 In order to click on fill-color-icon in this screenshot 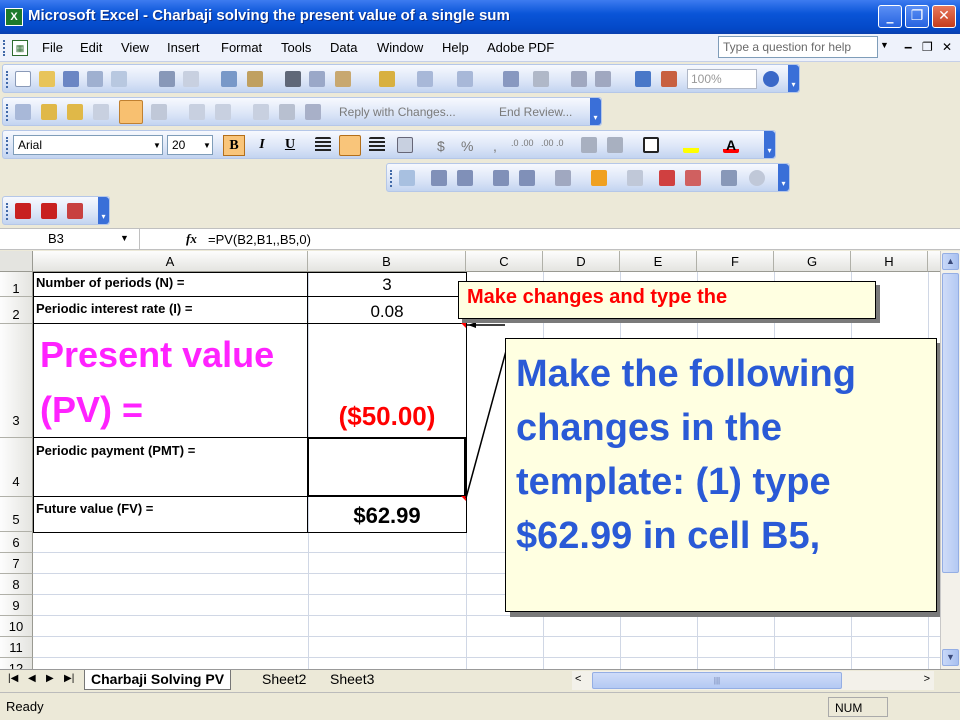, I will do `click(691, 145)`.